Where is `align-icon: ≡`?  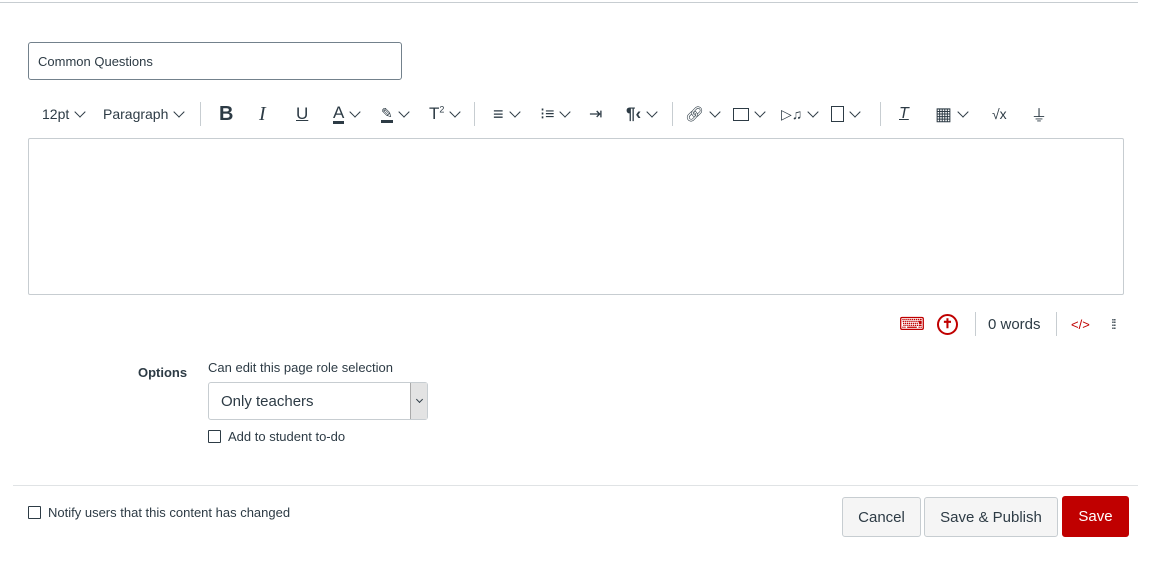 align-icon: ≡ is located at coordinates (498, 113).